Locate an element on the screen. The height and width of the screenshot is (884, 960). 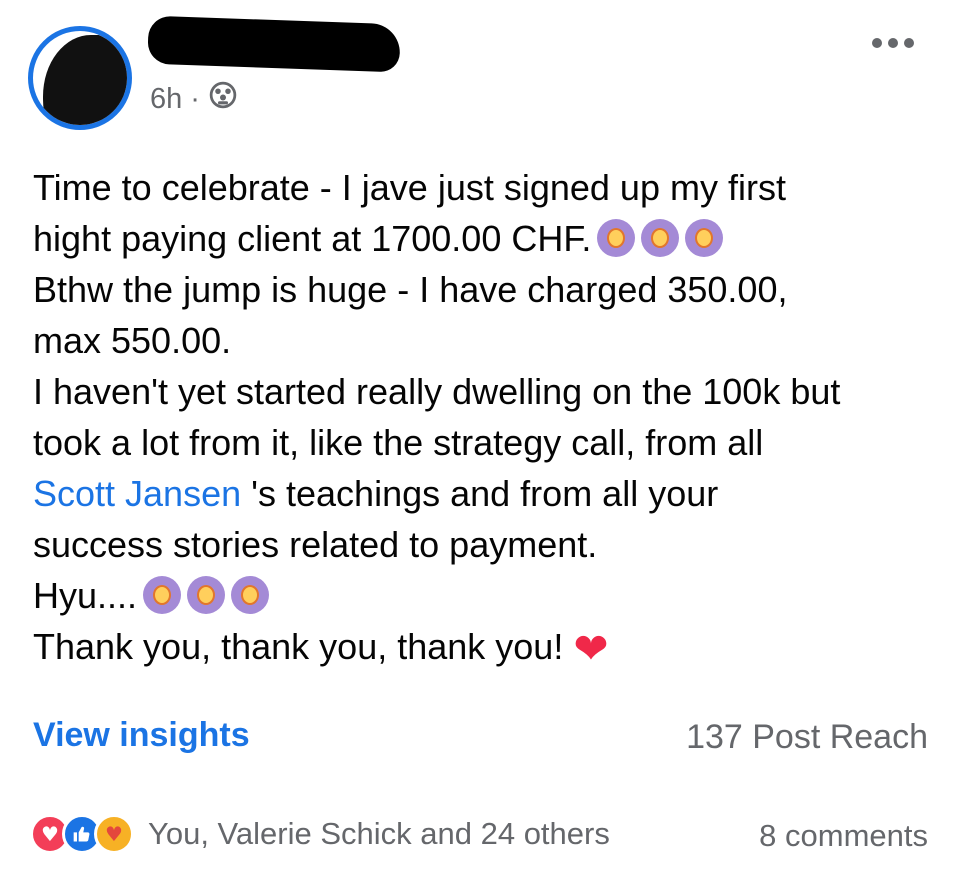
reactors-text: You, Valerie Schick and 24 others is located at coordinates (379, 834).